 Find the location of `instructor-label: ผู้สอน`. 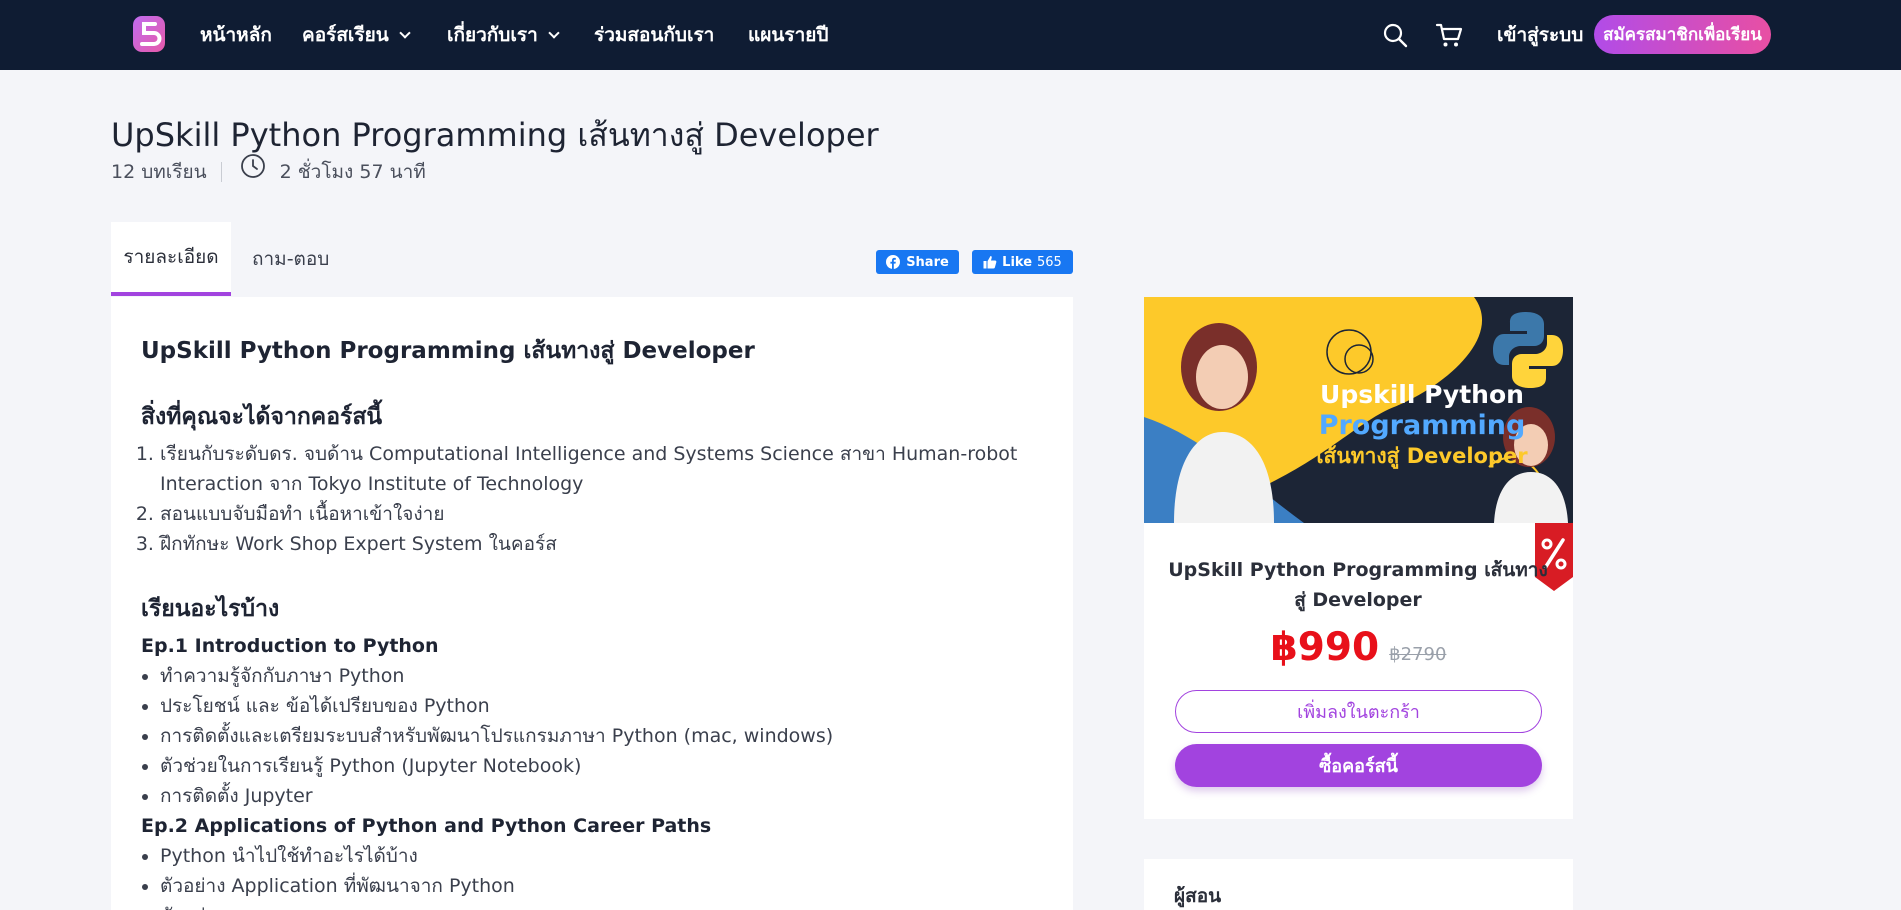

instructor-label: ผู้สอน is located at coordinates (1198, 896).